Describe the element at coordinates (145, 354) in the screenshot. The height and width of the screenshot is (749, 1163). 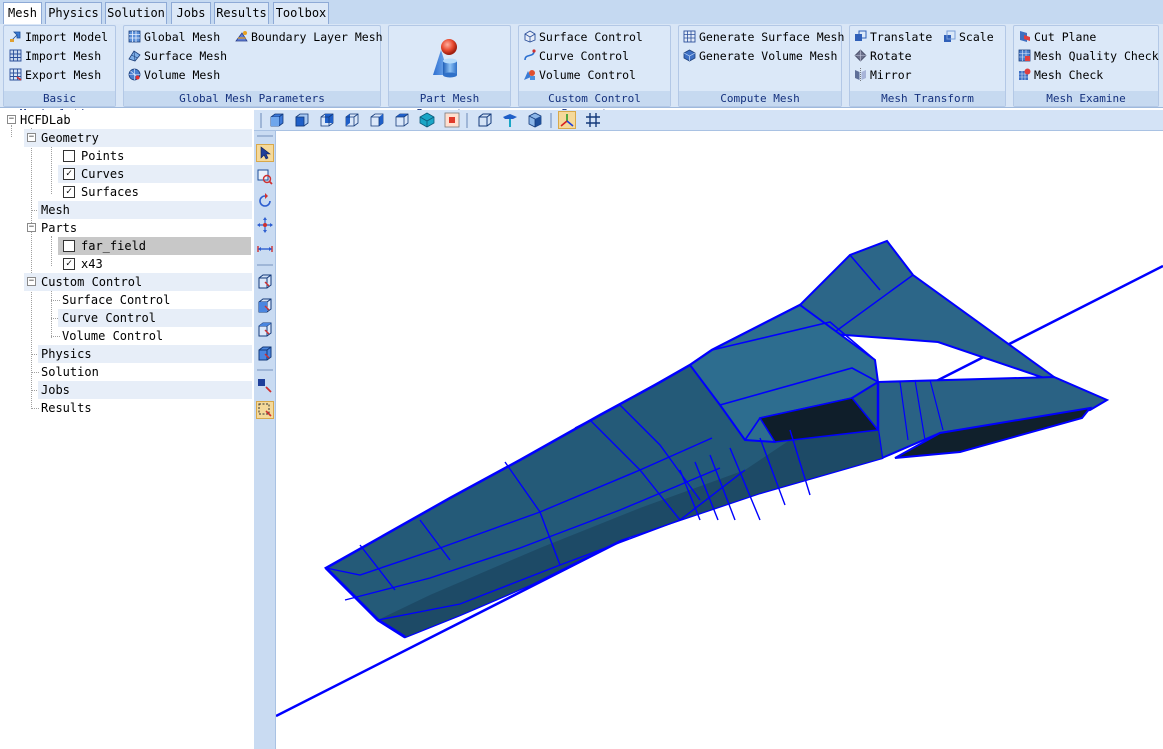
I see `tree-item-physics: Physics` at that location.